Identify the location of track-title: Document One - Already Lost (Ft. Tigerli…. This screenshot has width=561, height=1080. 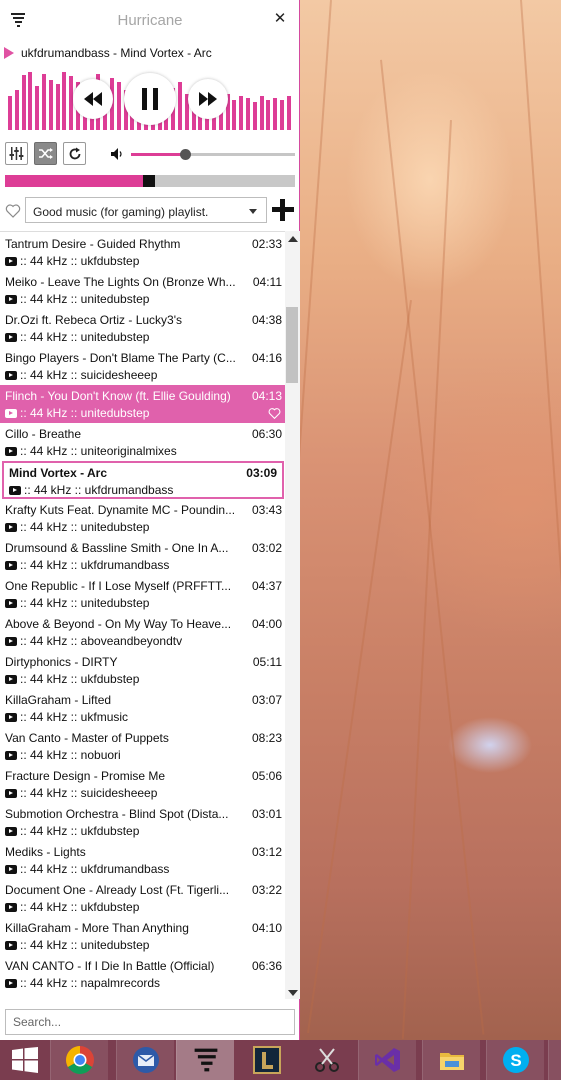
(117, 890).